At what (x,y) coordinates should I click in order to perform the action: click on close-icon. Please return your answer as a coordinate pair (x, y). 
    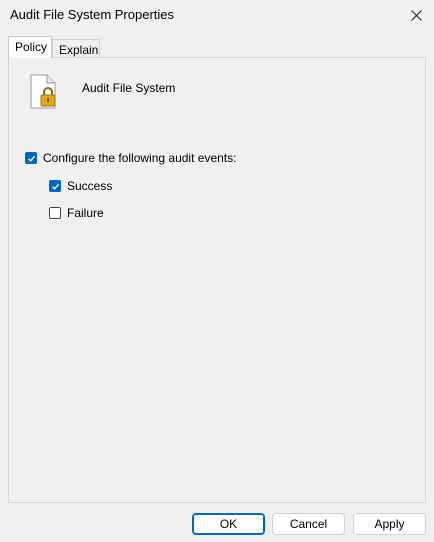
    Looking at the image, I should click on (416, 15).